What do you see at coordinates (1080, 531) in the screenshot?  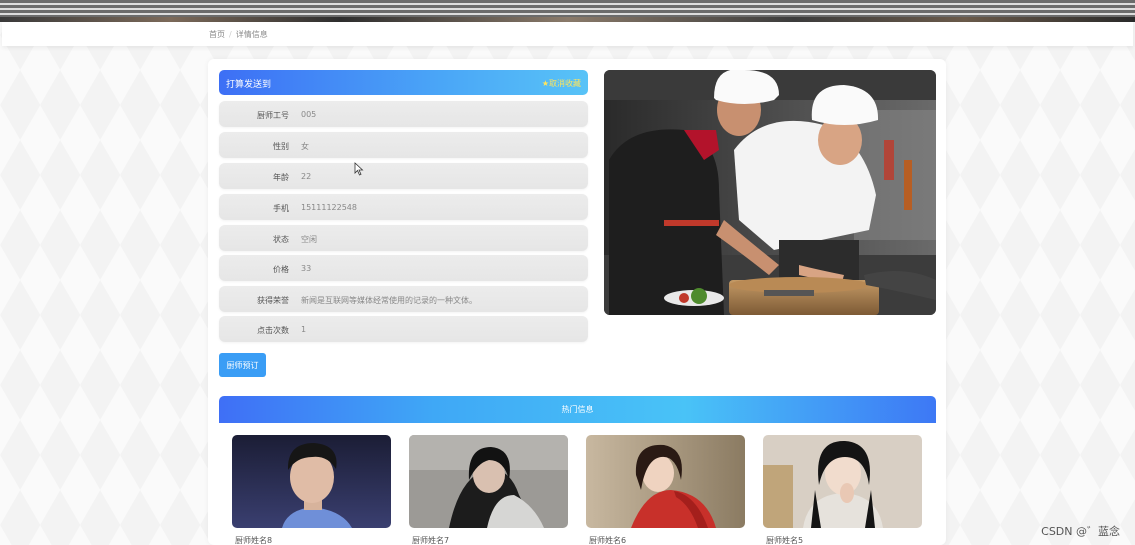 I see `watermark: CSDN @゛蓝念` at bounding box center [1080, 531].